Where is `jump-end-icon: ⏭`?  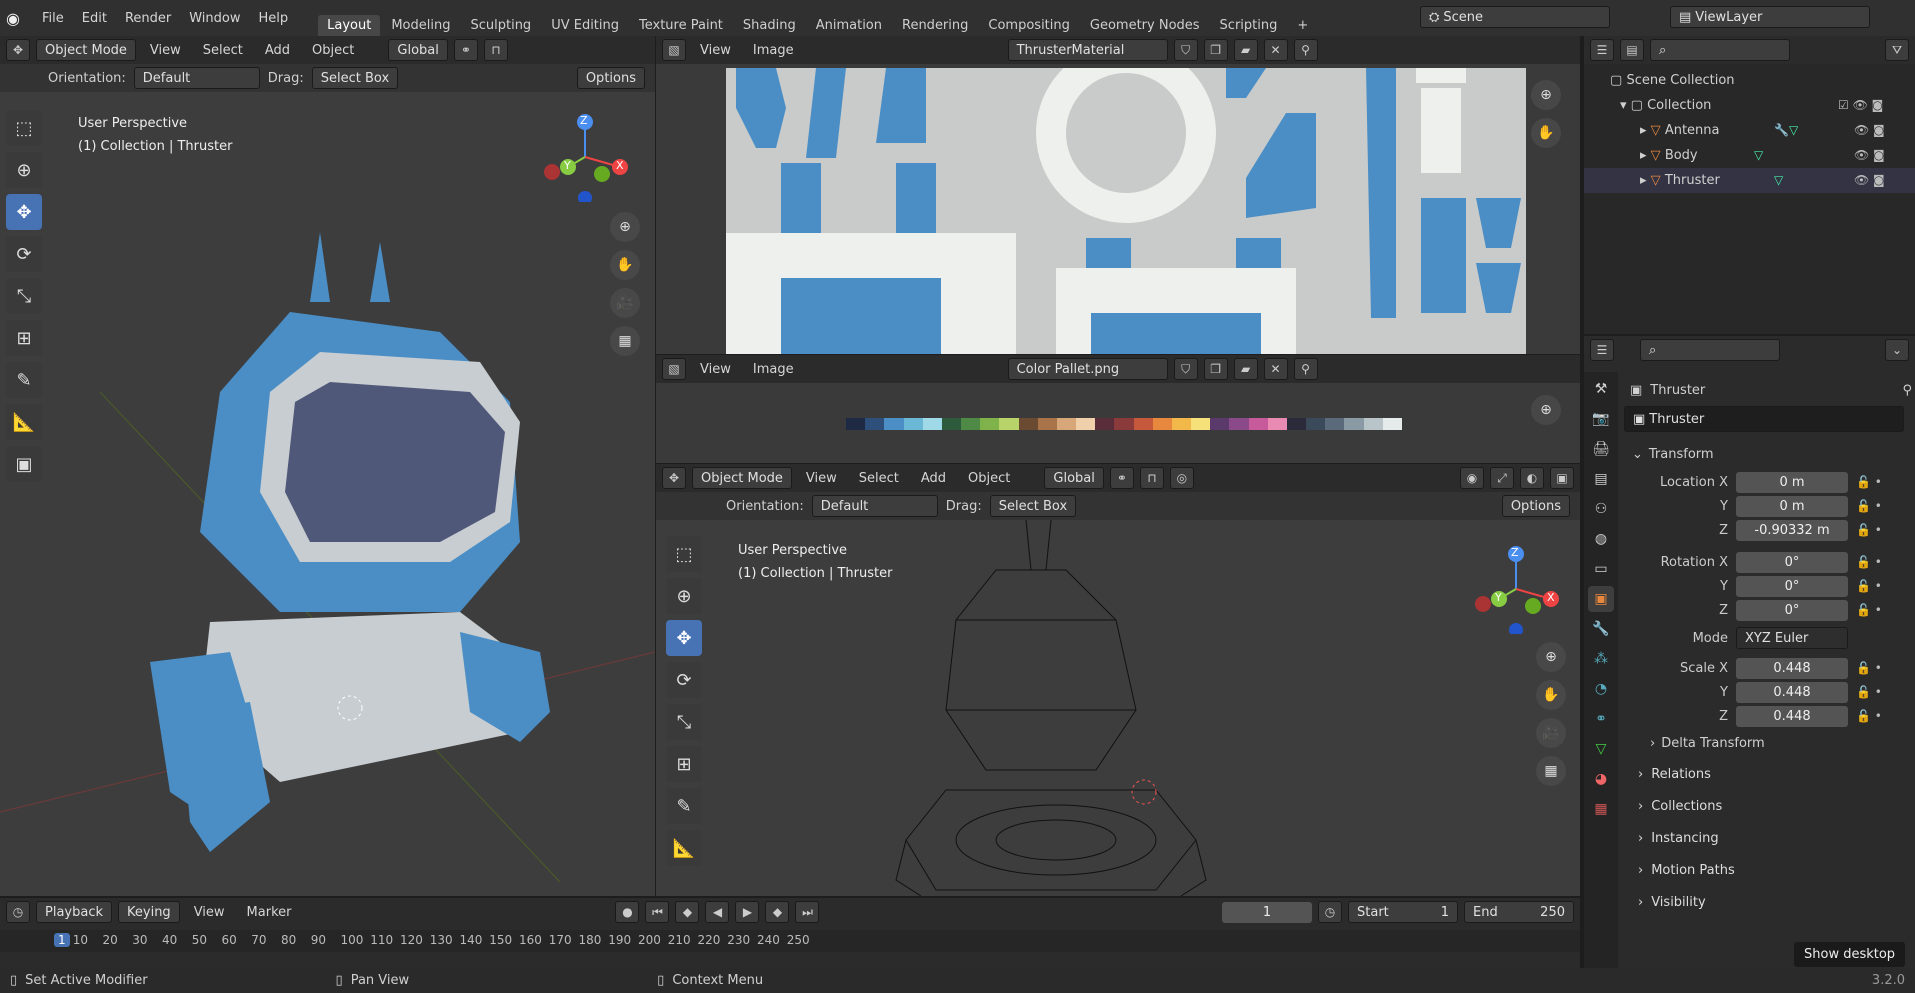 jump-end-icon: ⏭ is located at coordinates (807, 912).